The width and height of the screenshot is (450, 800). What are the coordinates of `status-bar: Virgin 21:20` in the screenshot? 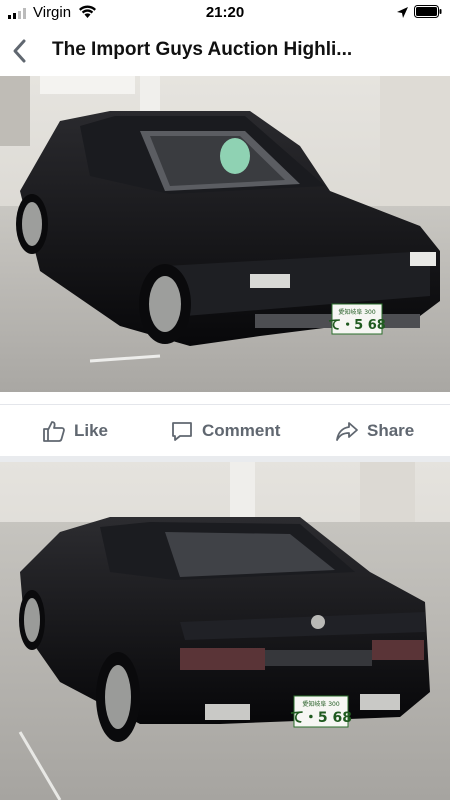 It's located at (225, 13).